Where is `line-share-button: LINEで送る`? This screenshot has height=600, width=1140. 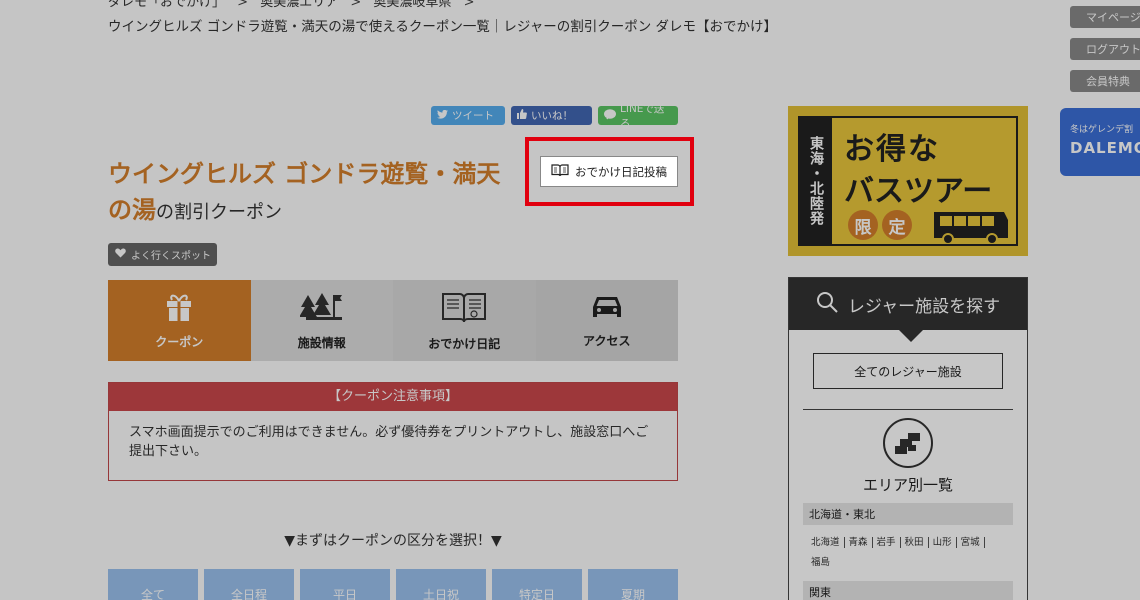
line-share-button: LINEで送る is located at coordinates (638, 116).